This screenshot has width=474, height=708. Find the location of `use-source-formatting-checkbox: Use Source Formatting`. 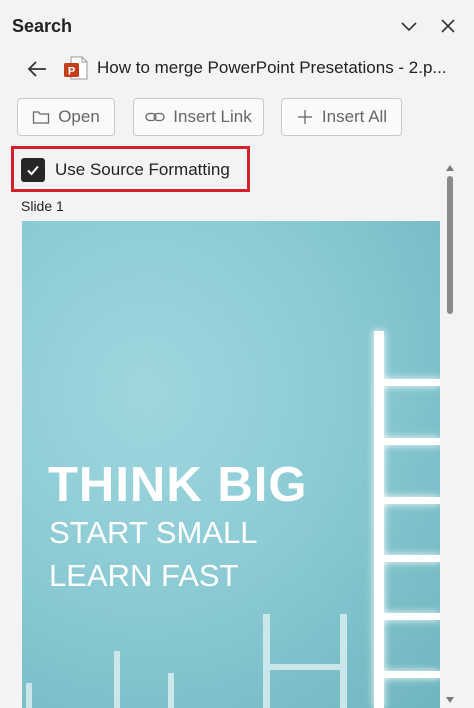

use-source-formatting-checkbox: Use Source Formatting is located at coordinates (125, 170).